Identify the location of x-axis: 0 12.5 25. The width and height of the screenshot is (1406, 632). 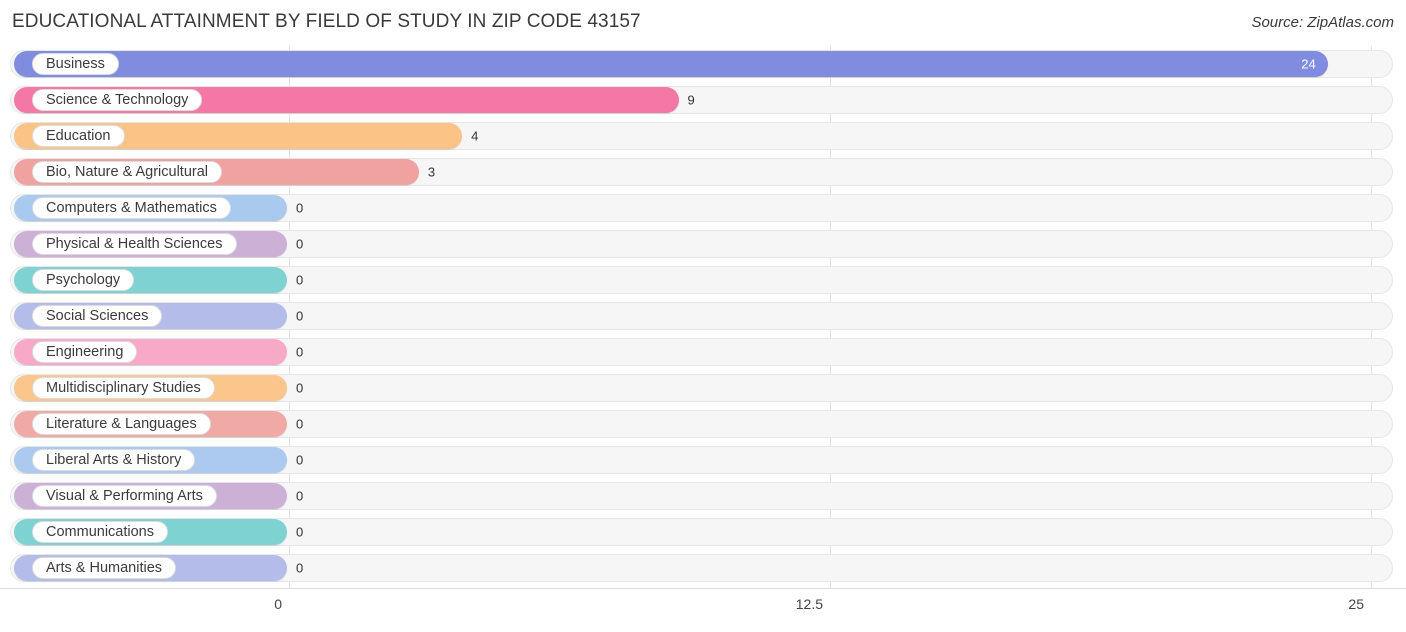
(703, 610).